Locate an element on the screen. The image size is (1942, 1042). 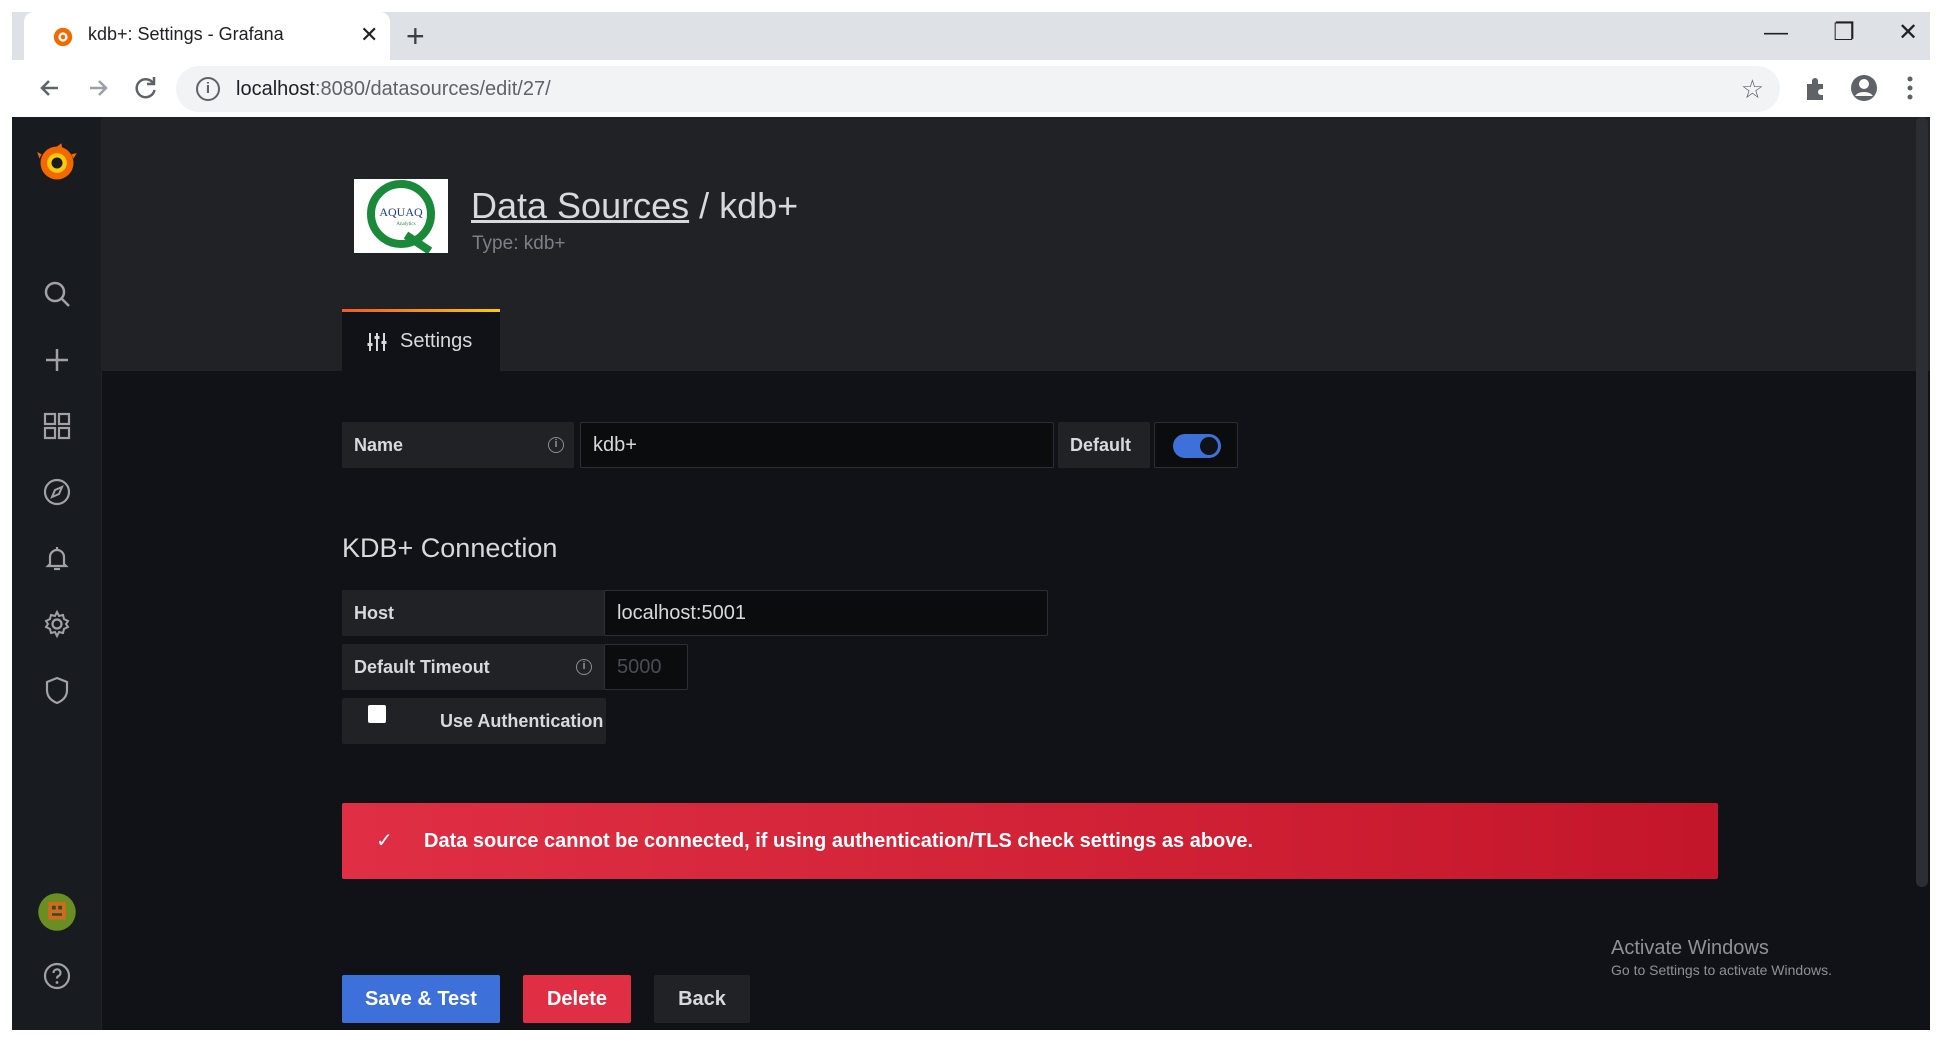
explore-compass-icon is located at coordinates (57, 492).